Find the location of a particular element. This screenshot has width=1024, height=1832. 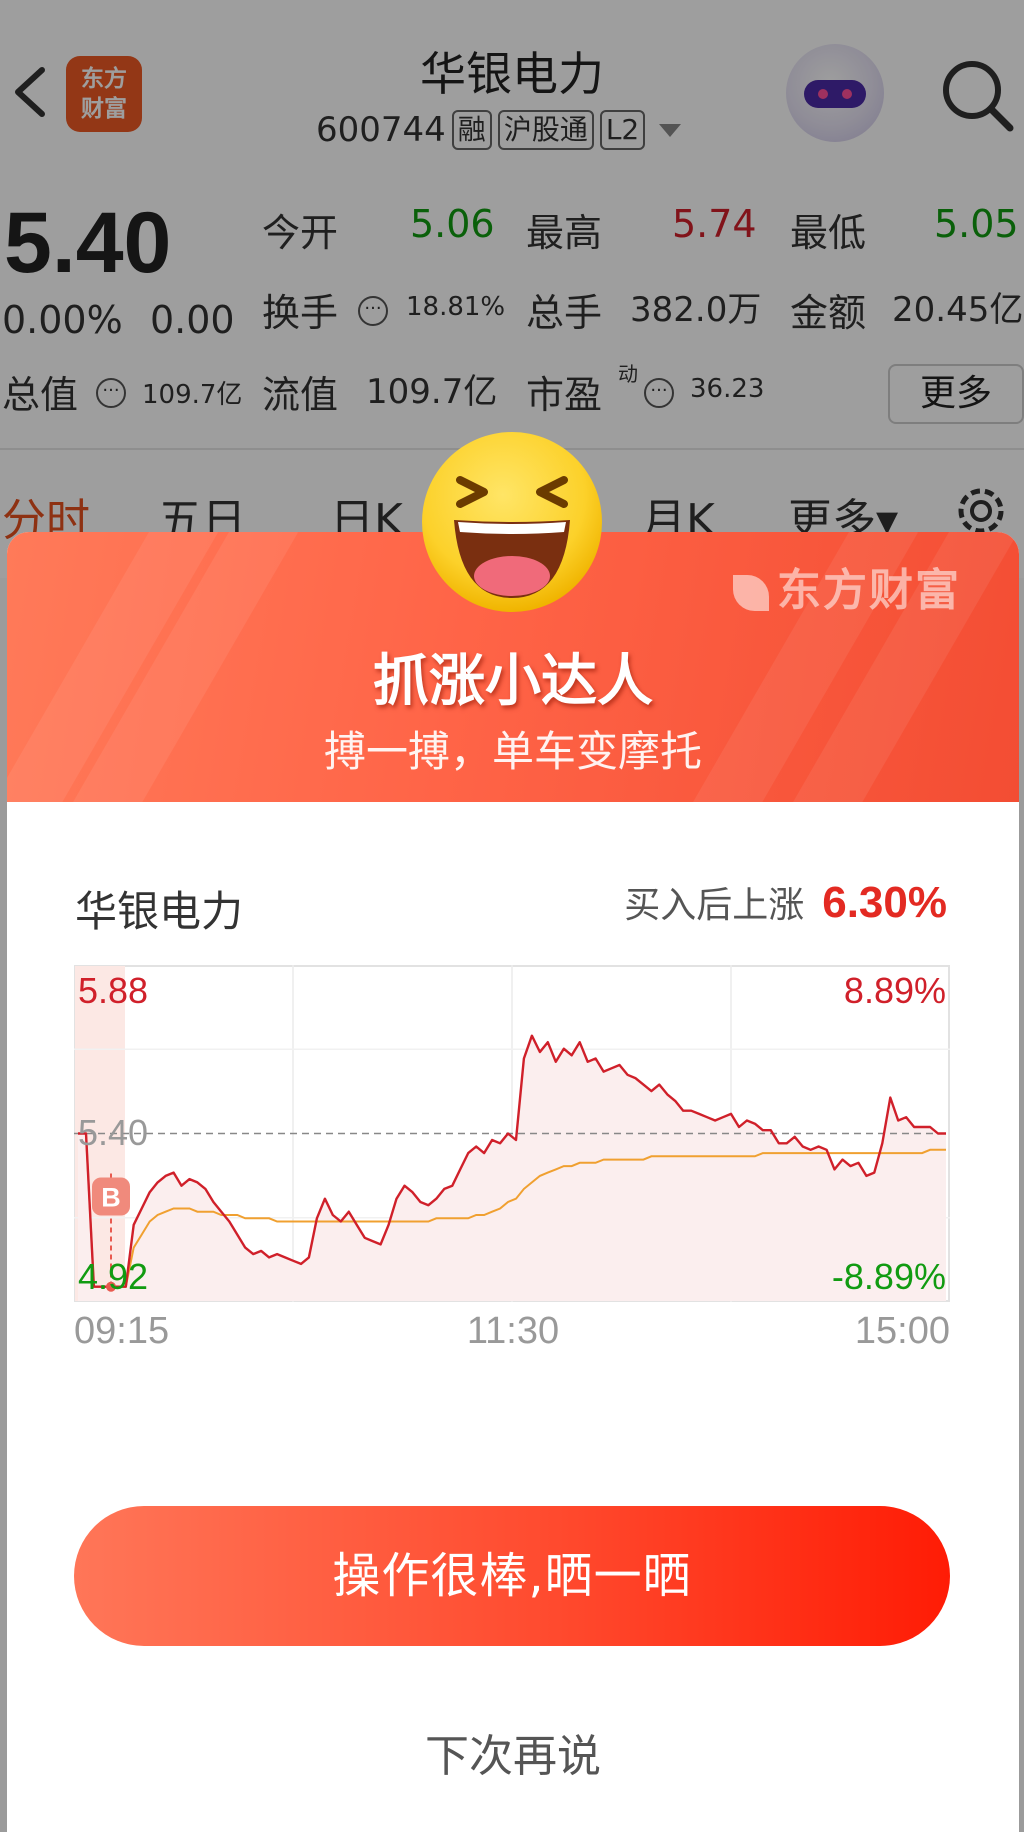

y-high-label: 5.88 is located at coordinates (113, 990).